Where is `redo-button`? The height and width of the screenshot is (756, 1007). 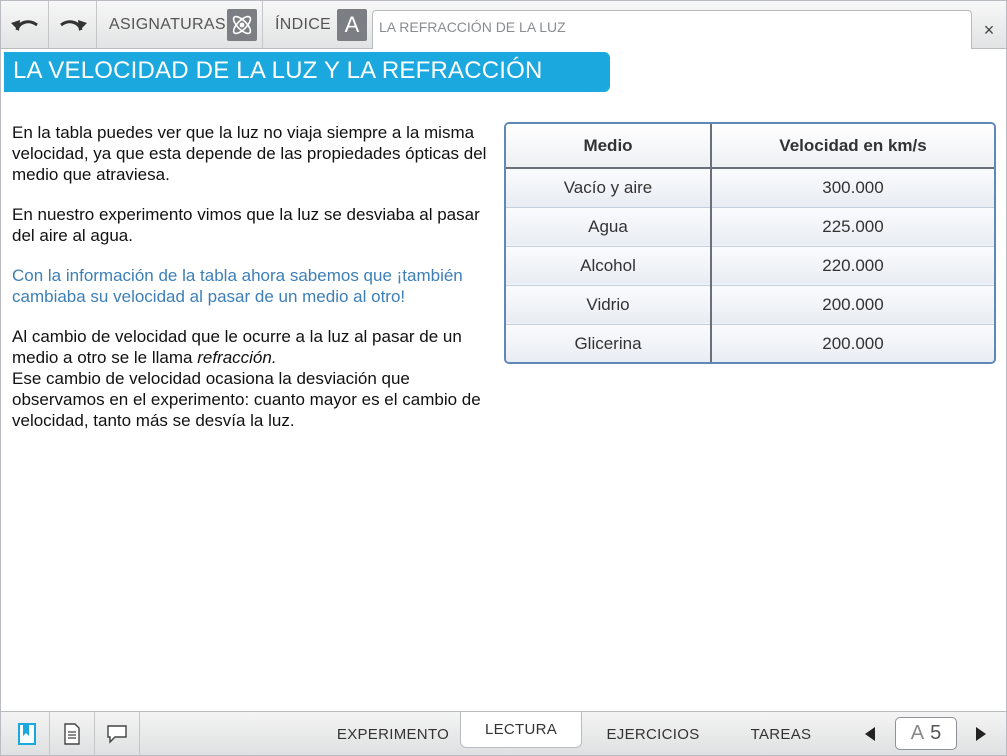
redo-button is located at coordinates (73, 24).